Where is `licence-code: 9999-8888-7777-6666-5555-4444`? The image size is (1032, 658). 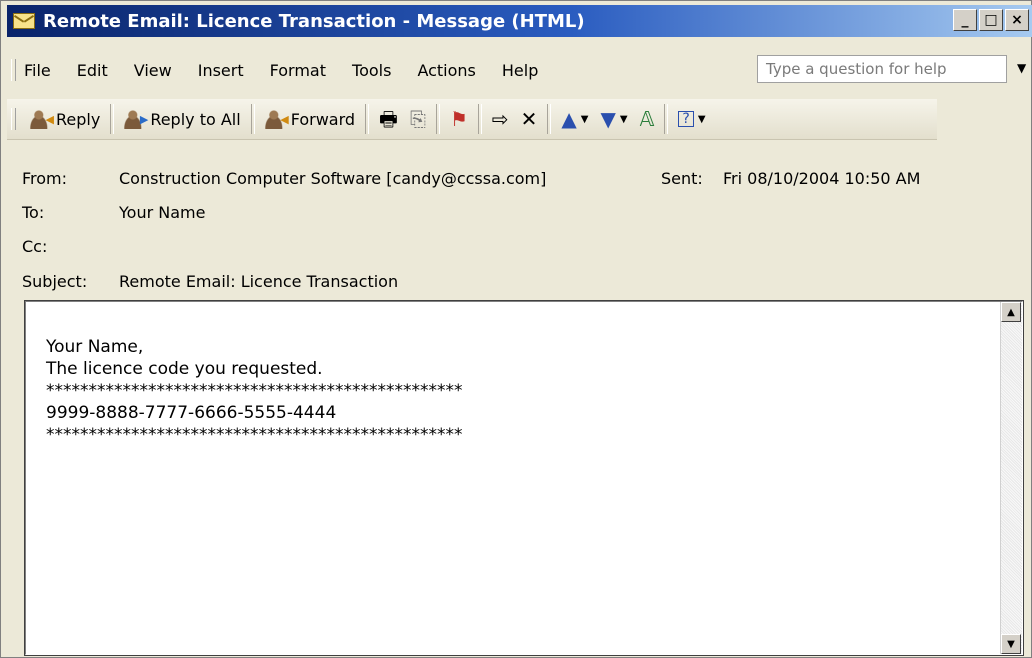 licence-code: 9999-8888-7777-6666-5555-4444 is located at coordinates (191, 413).